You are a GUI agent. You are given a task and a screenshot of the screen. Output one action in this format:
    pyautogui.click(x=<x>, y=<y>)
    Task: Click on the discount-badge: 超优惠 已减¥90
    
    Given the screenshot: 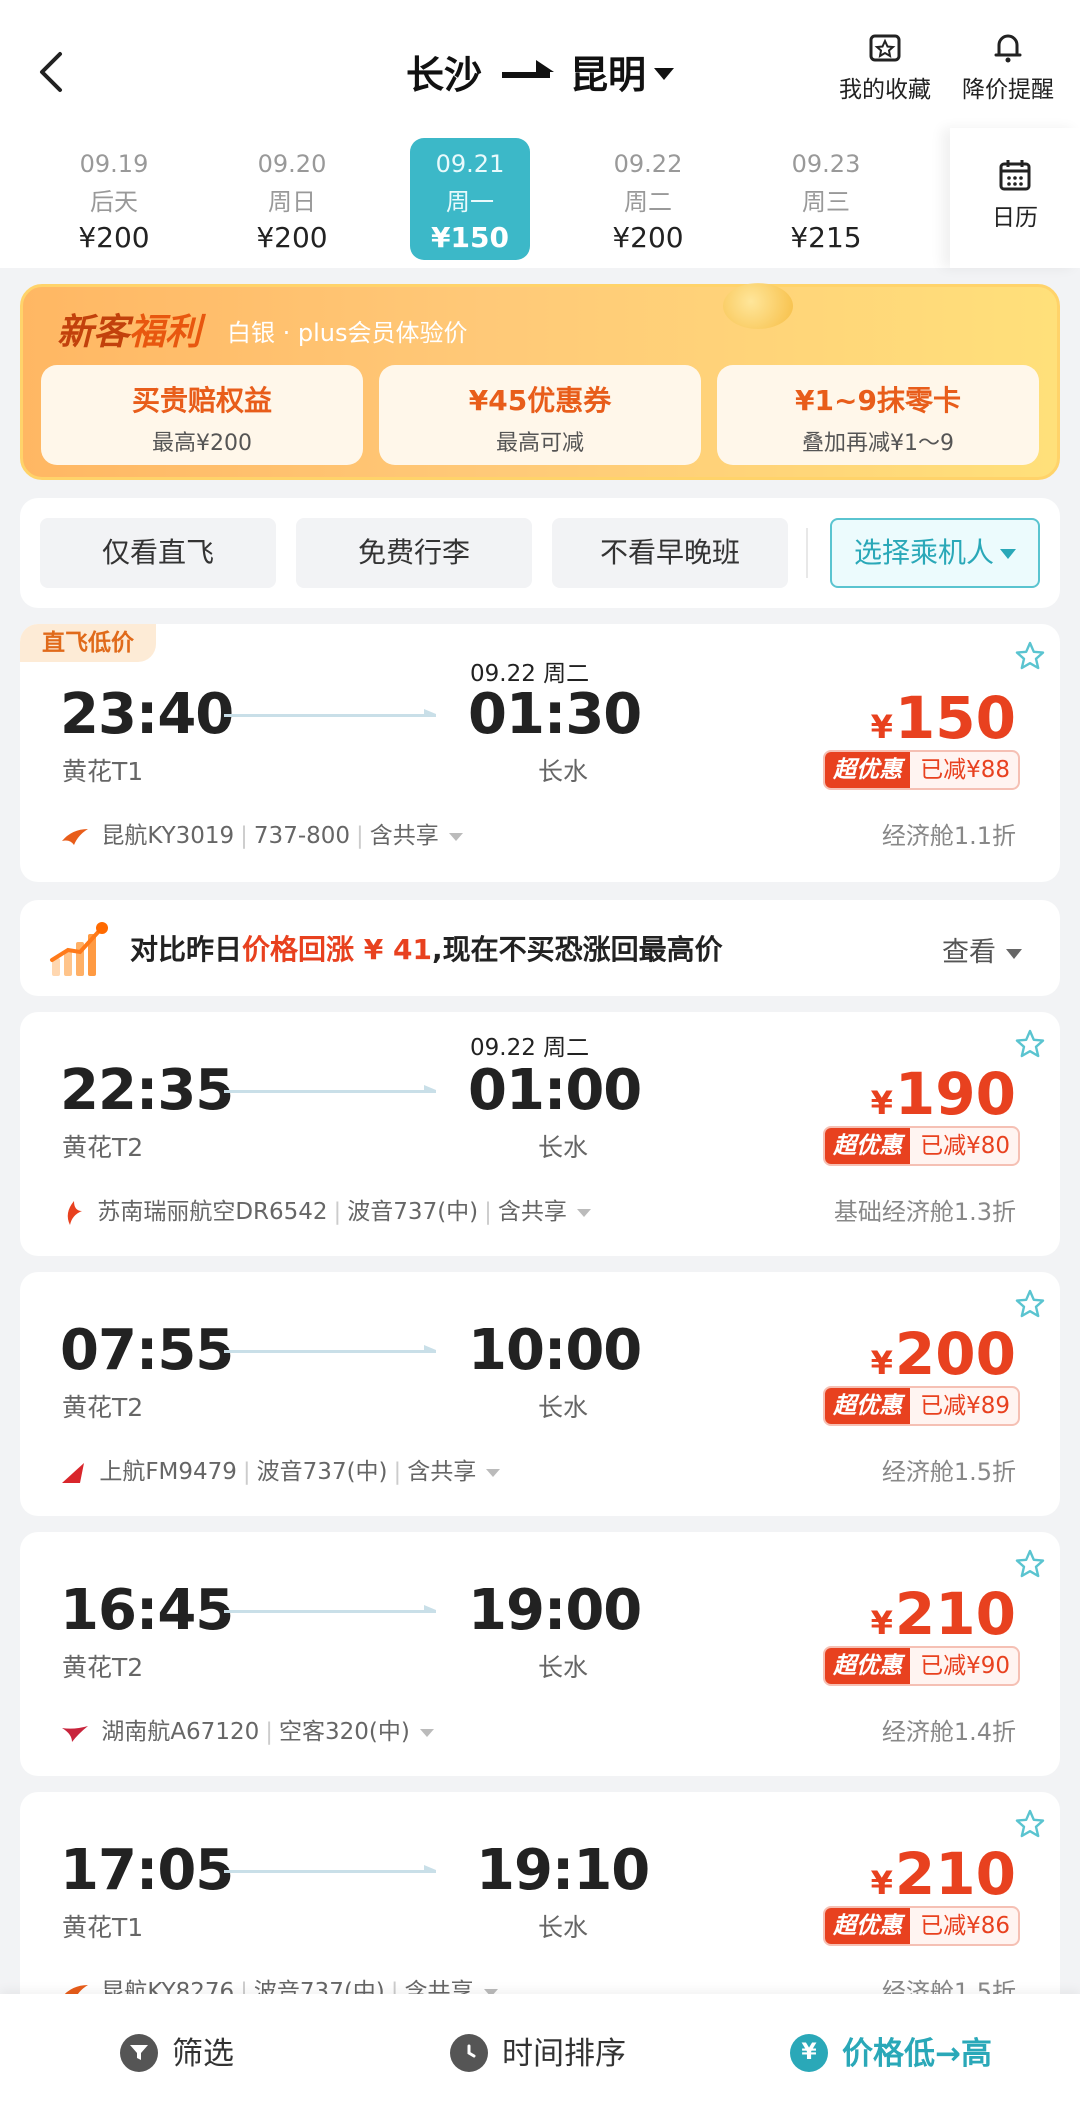 What is the action you would take?
    pyautogui.click(x=921, y=1666)
    